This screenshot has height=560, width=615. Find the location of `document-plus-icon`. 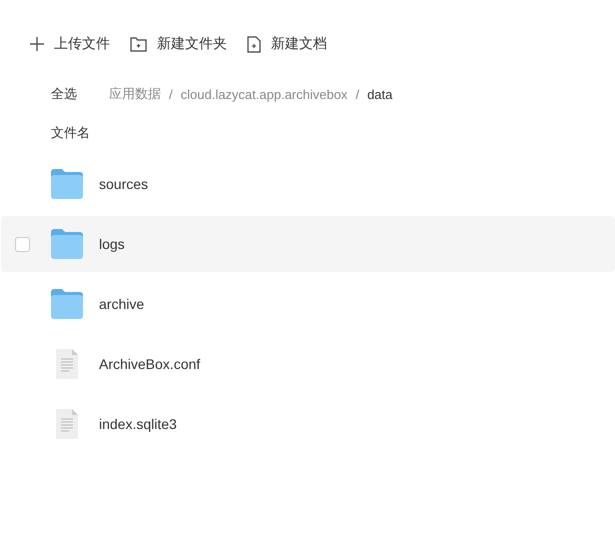

document-plus-icon is located at coordinates (254, 44).